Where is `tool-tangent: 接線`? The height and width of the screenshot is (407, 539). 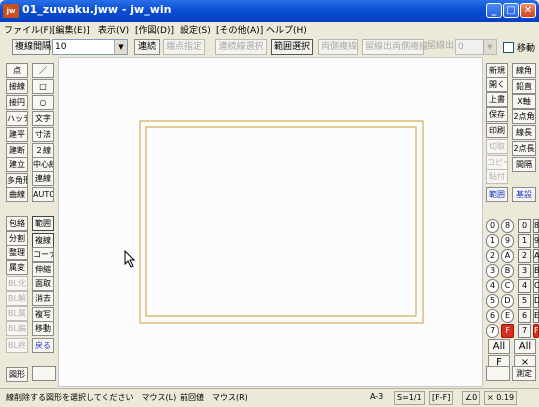 tool-tangent: 接線 is located at coordinates (17, 86).